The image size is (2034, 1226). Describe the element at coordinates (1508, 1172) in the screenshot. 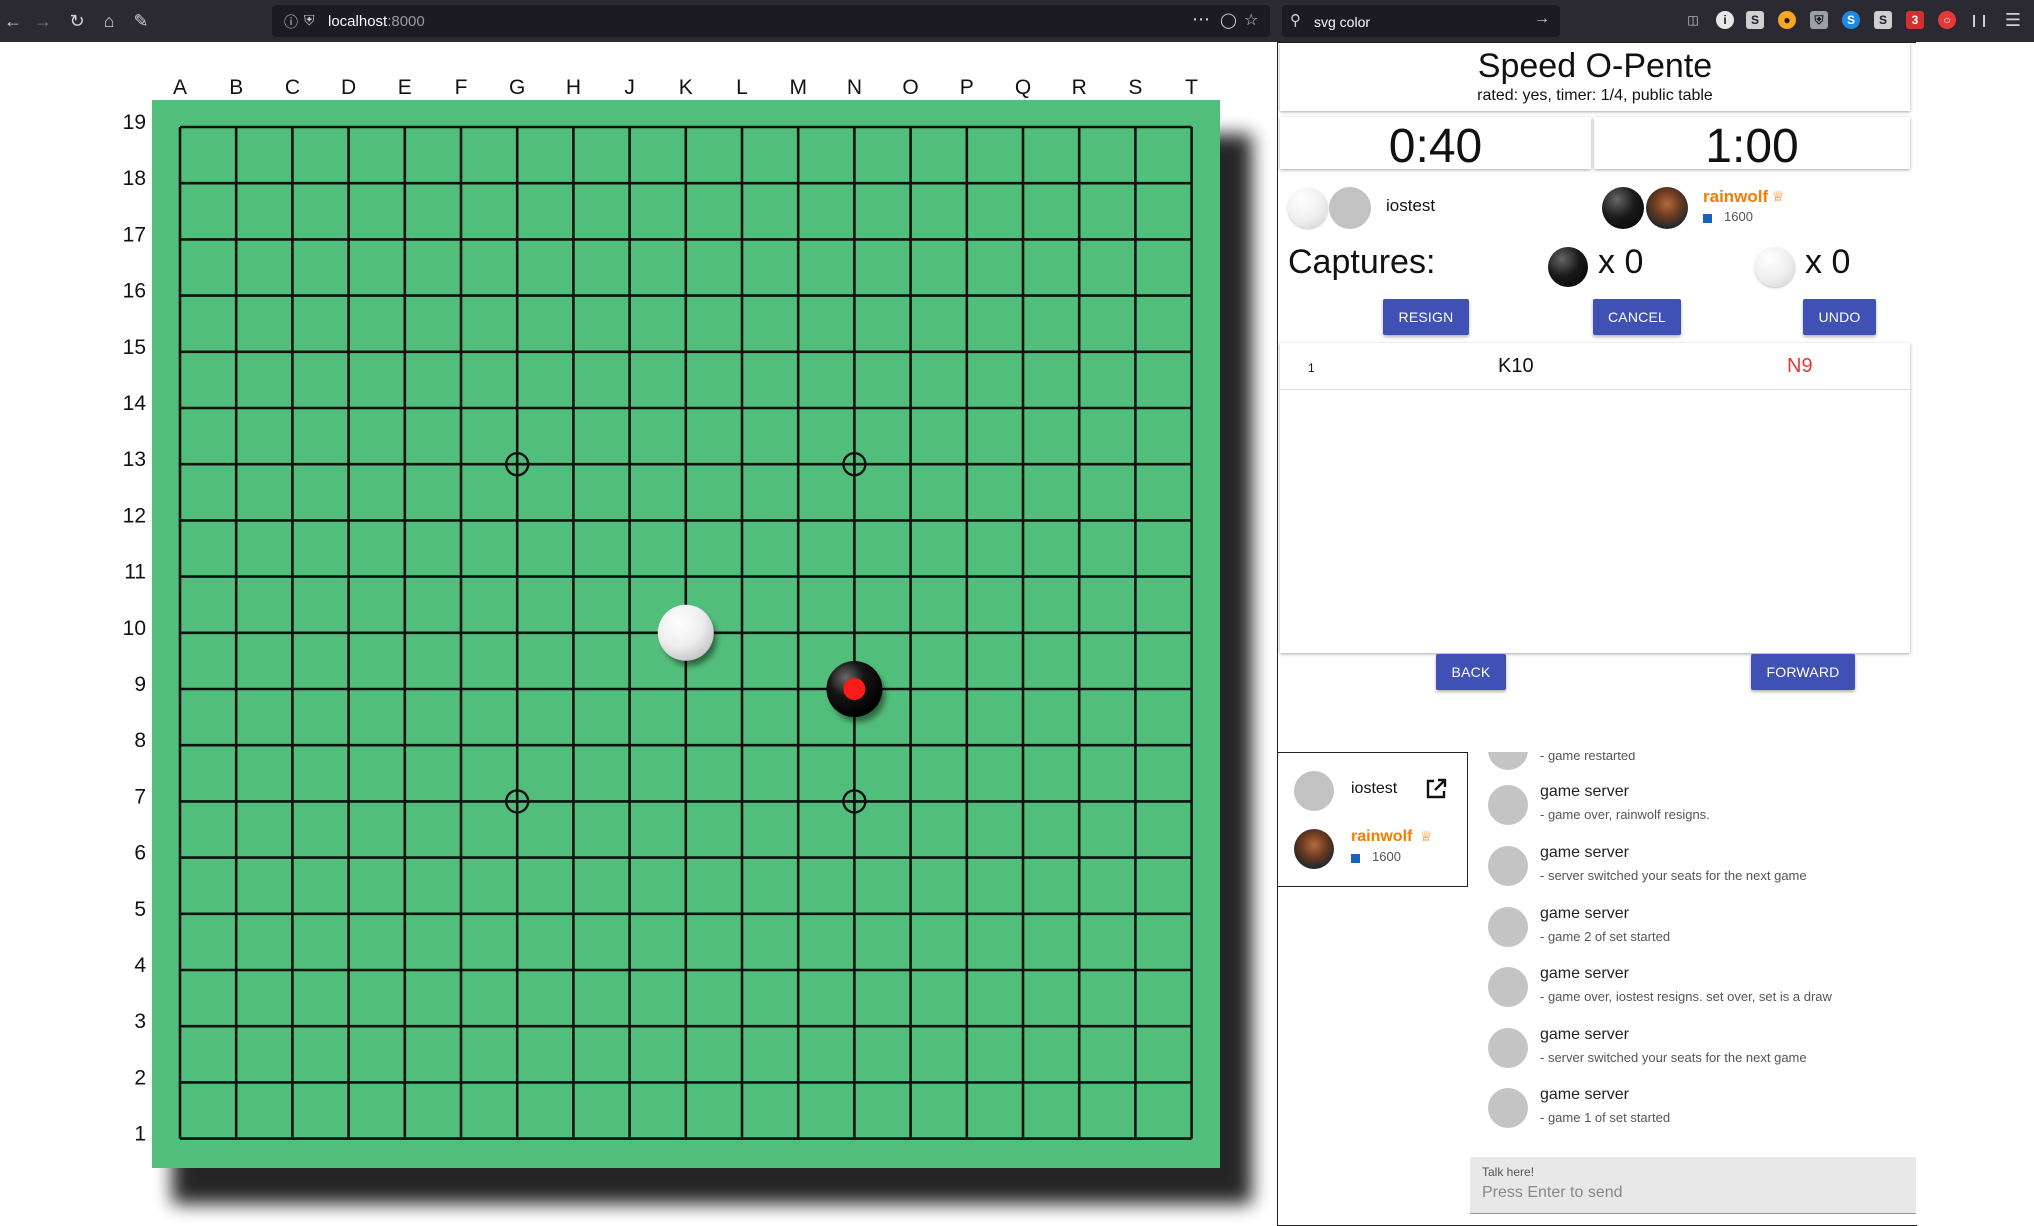

I see `chat-input-label: Talk here!` at that location.